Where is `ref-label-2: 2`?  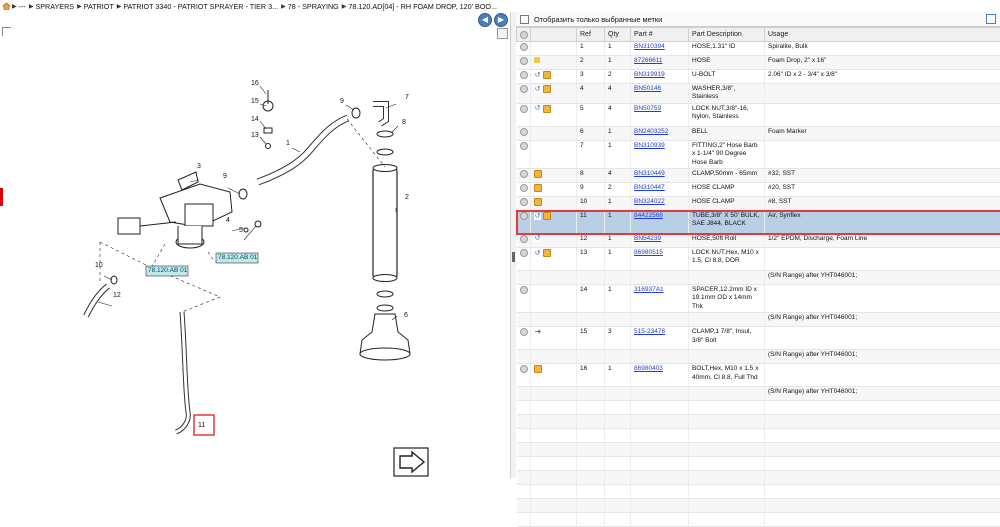
ref-label-2: 2 is located at coordinates (407, 197).